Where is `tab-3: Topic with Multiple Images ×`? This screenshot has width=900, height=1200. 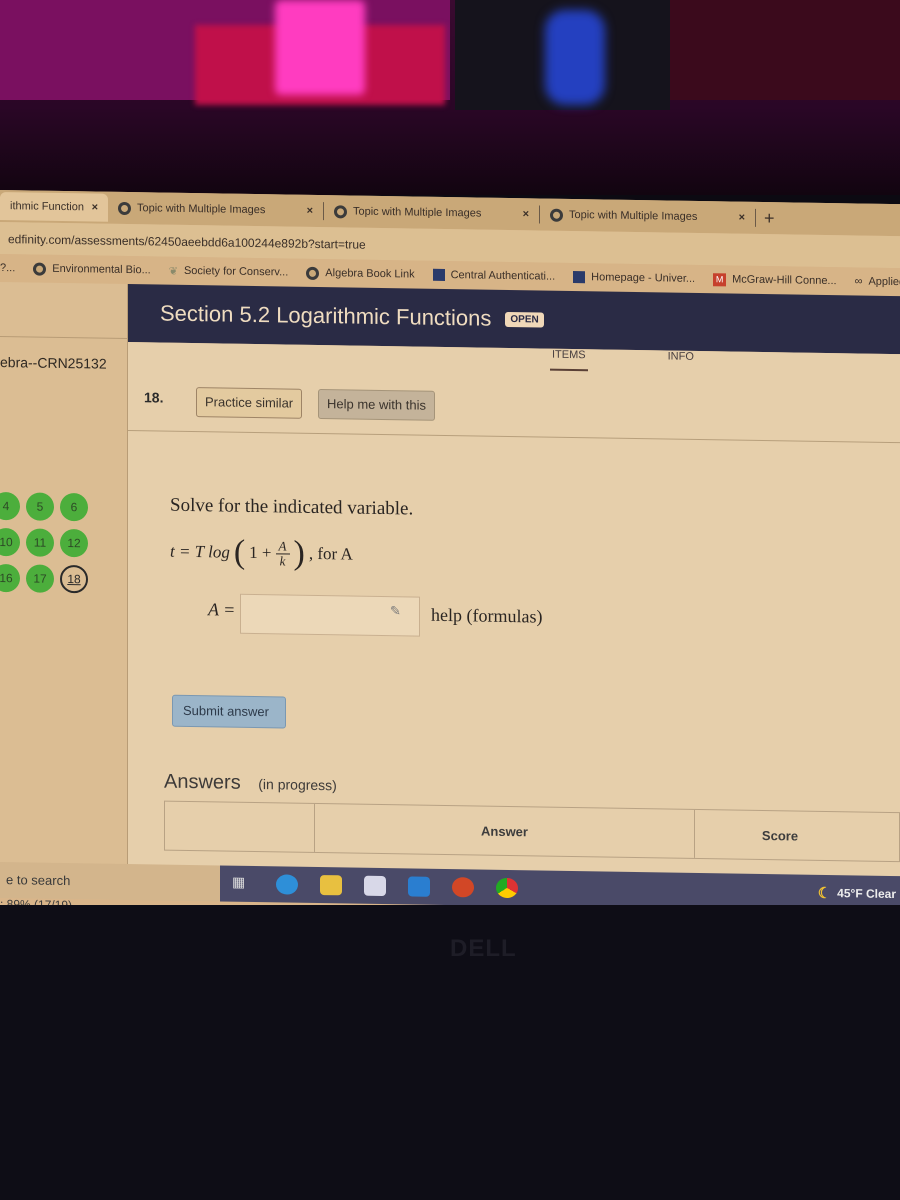 tab-3: Topic with Multiple Images × is located at coordinates (647, 215).